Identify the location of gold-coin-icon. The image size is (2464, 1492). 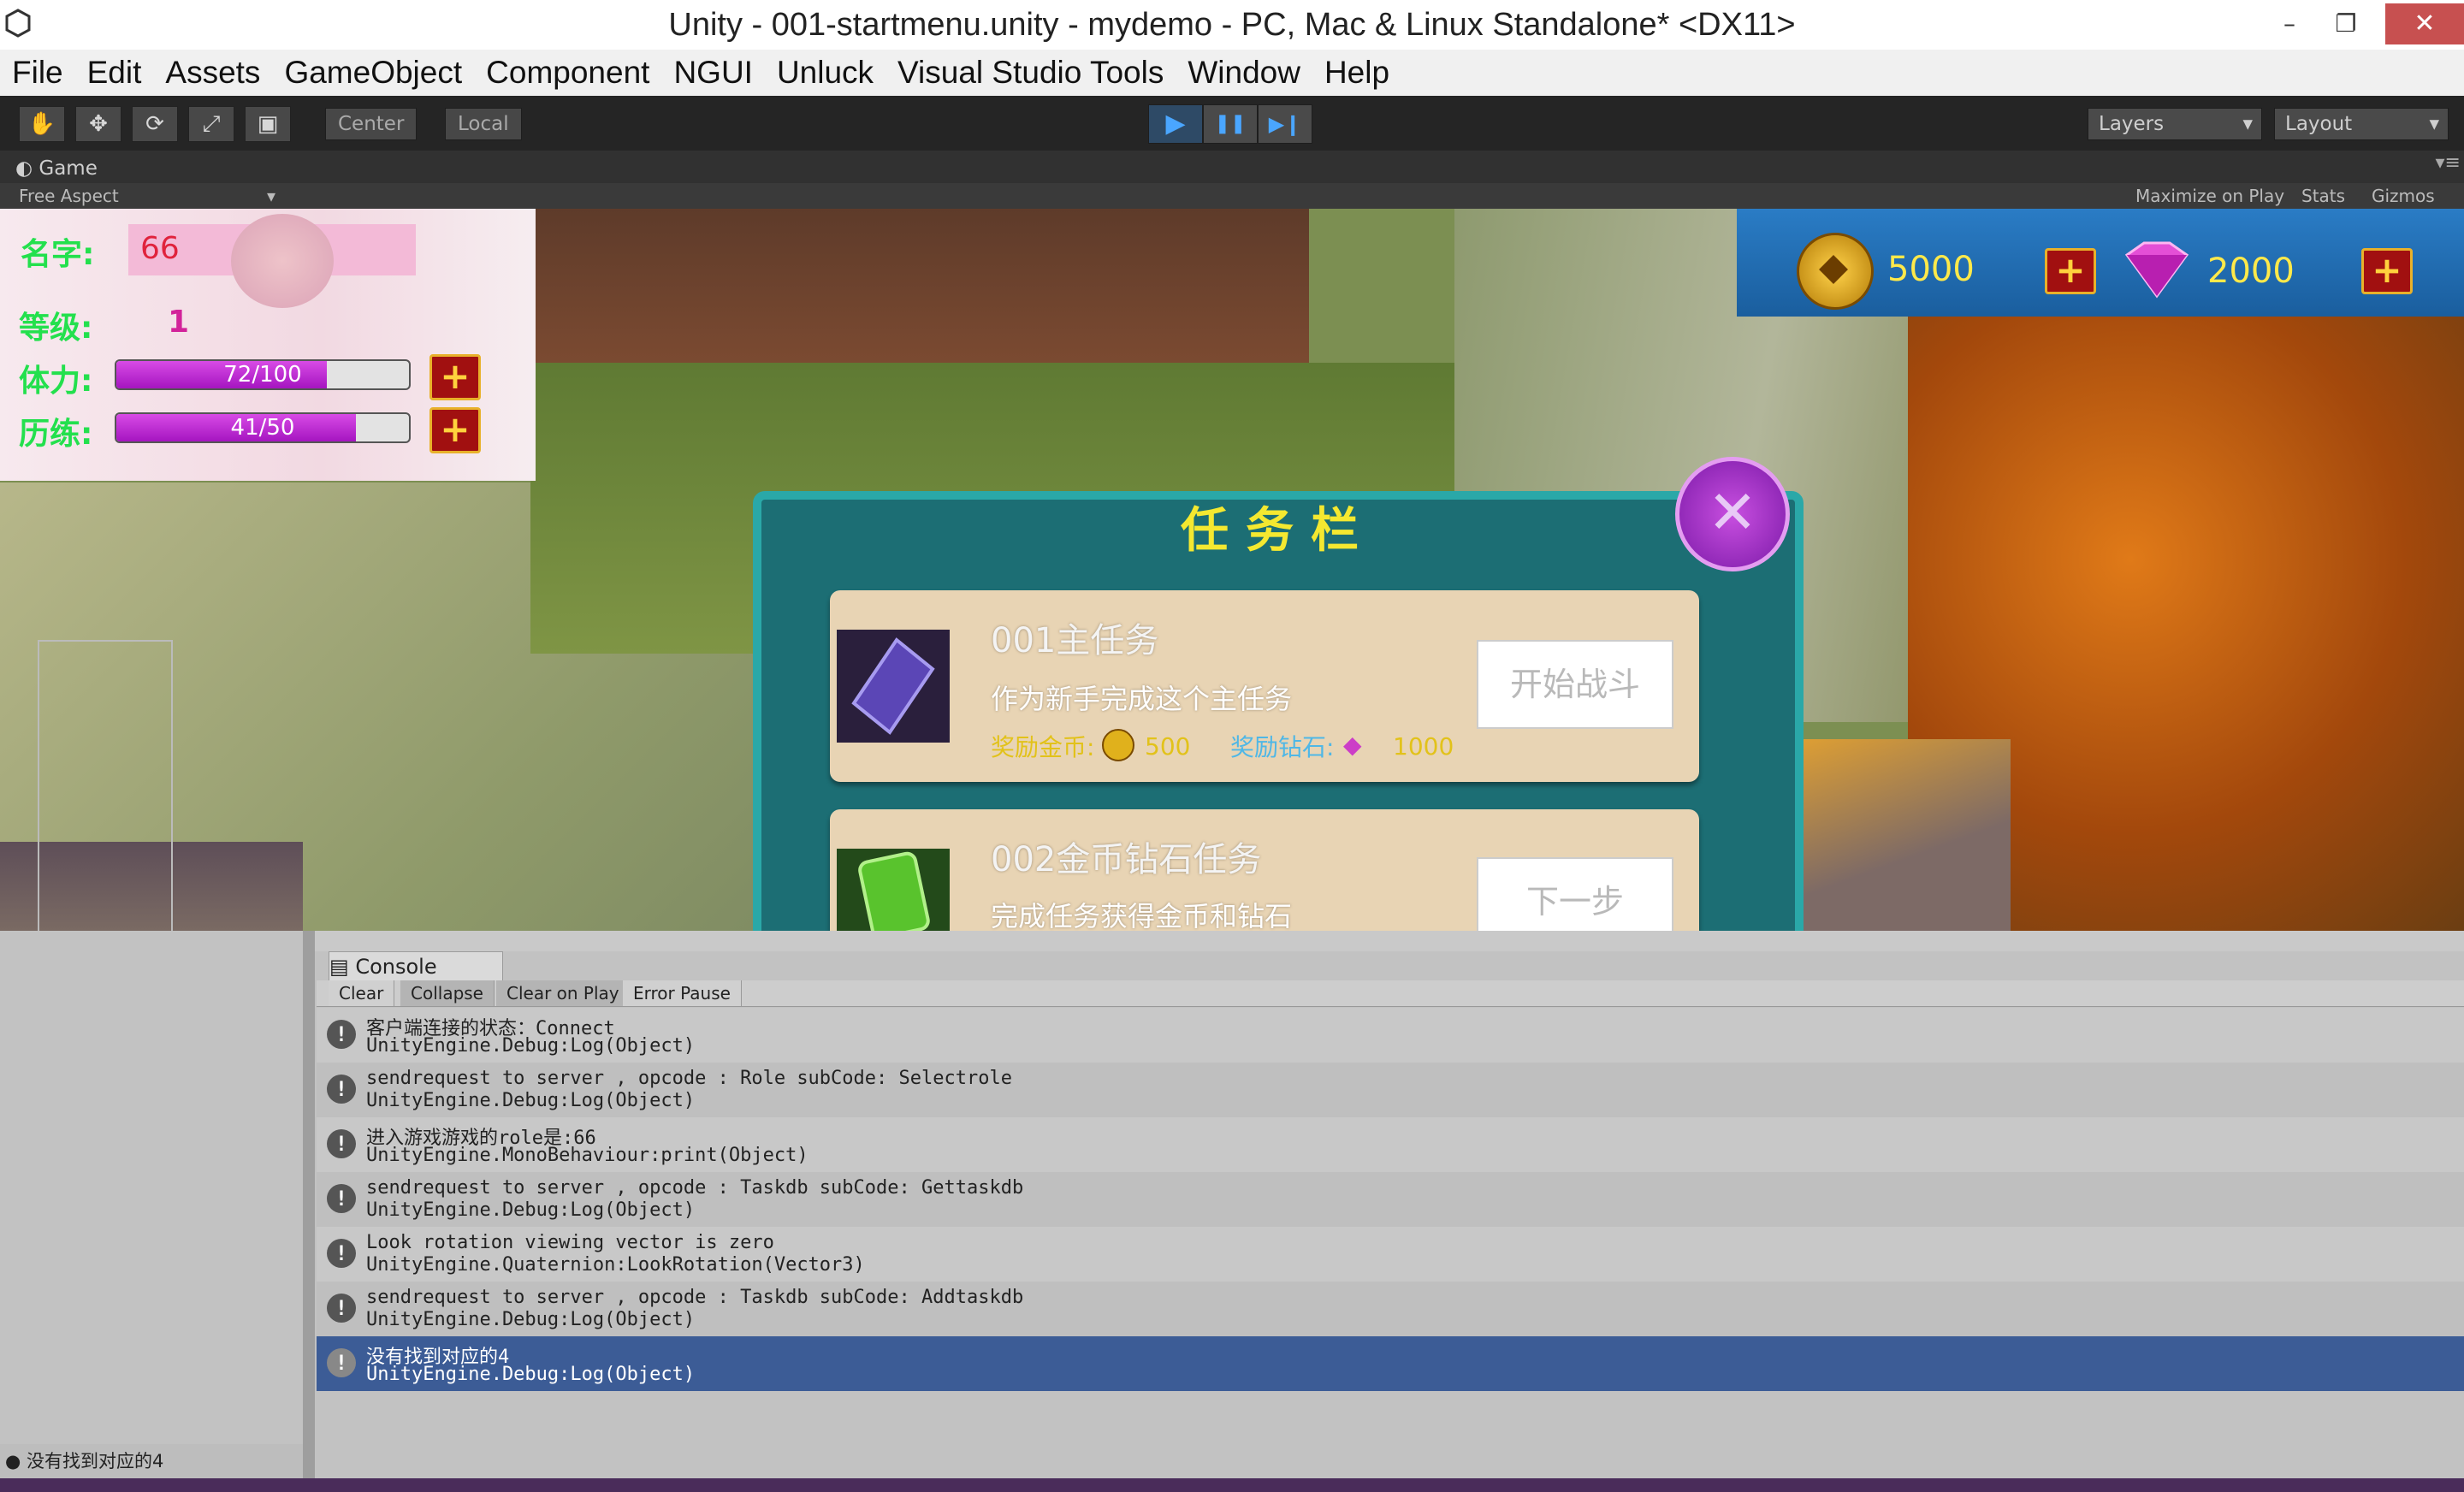
(1118, 745).